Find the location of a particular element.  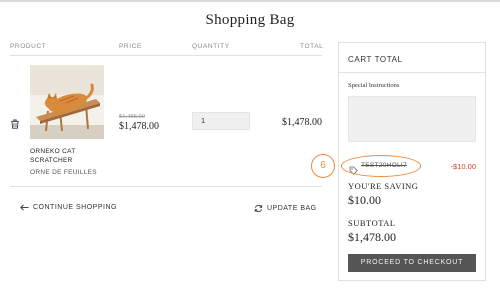

row-divider is located at coordinates (166, 186).